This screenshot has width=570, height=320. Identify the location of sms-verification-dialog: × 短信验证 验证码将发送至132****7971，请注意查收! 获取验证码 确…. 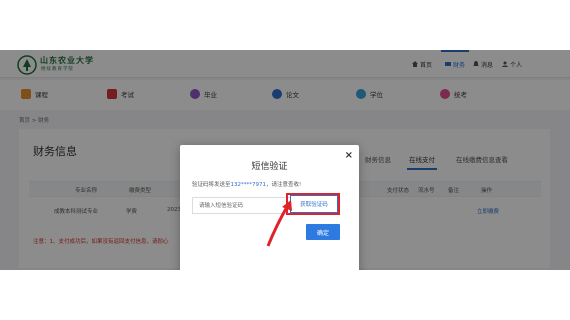
(269, 207).